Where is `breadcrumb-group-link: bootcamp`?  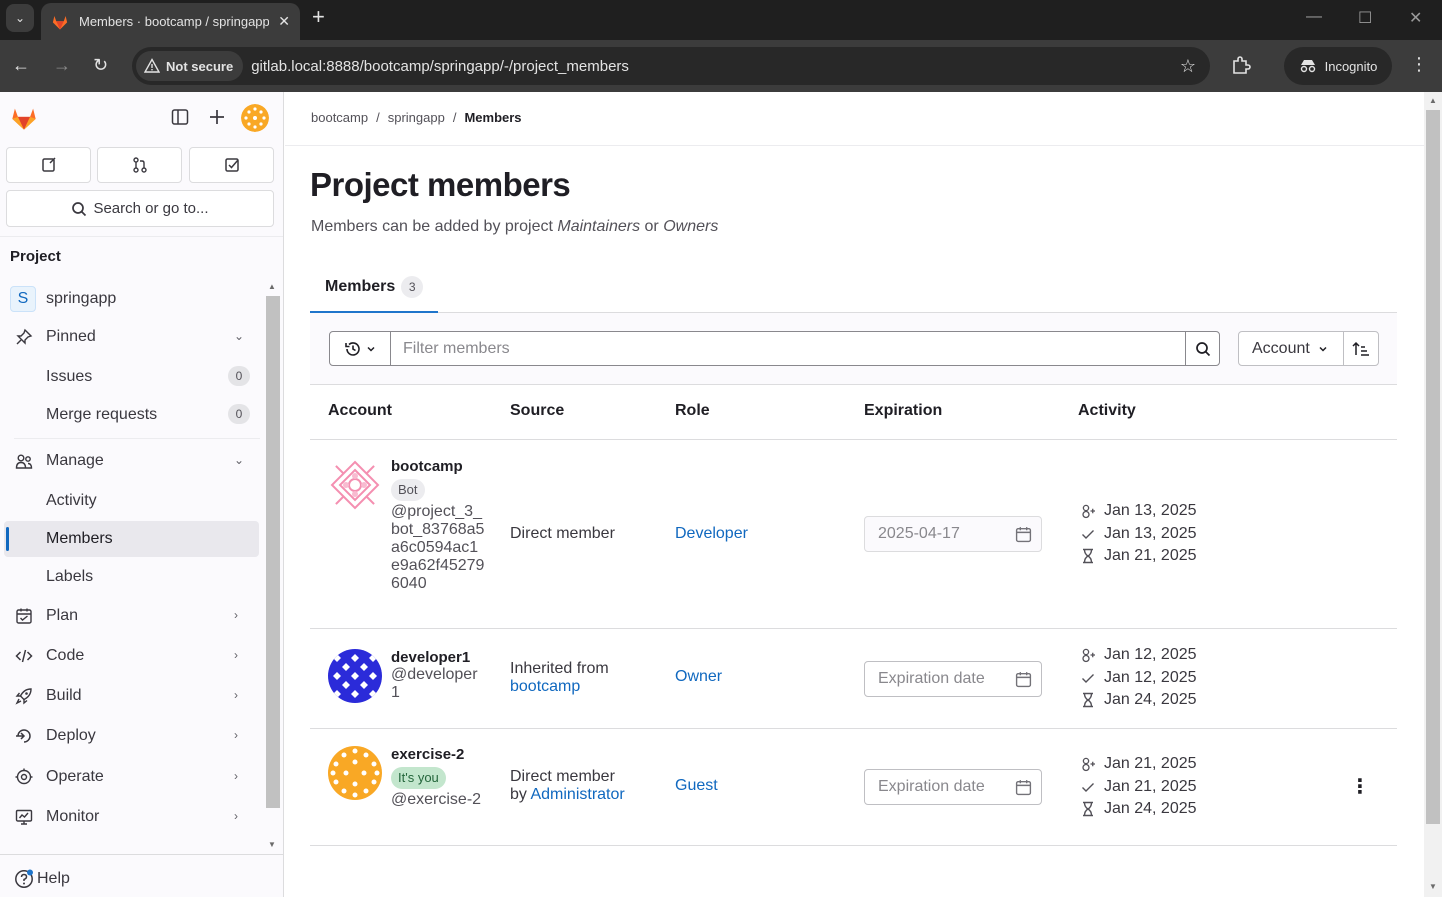
breadcrumb-group-link: bootcamp is located at coordinates (339, 117).